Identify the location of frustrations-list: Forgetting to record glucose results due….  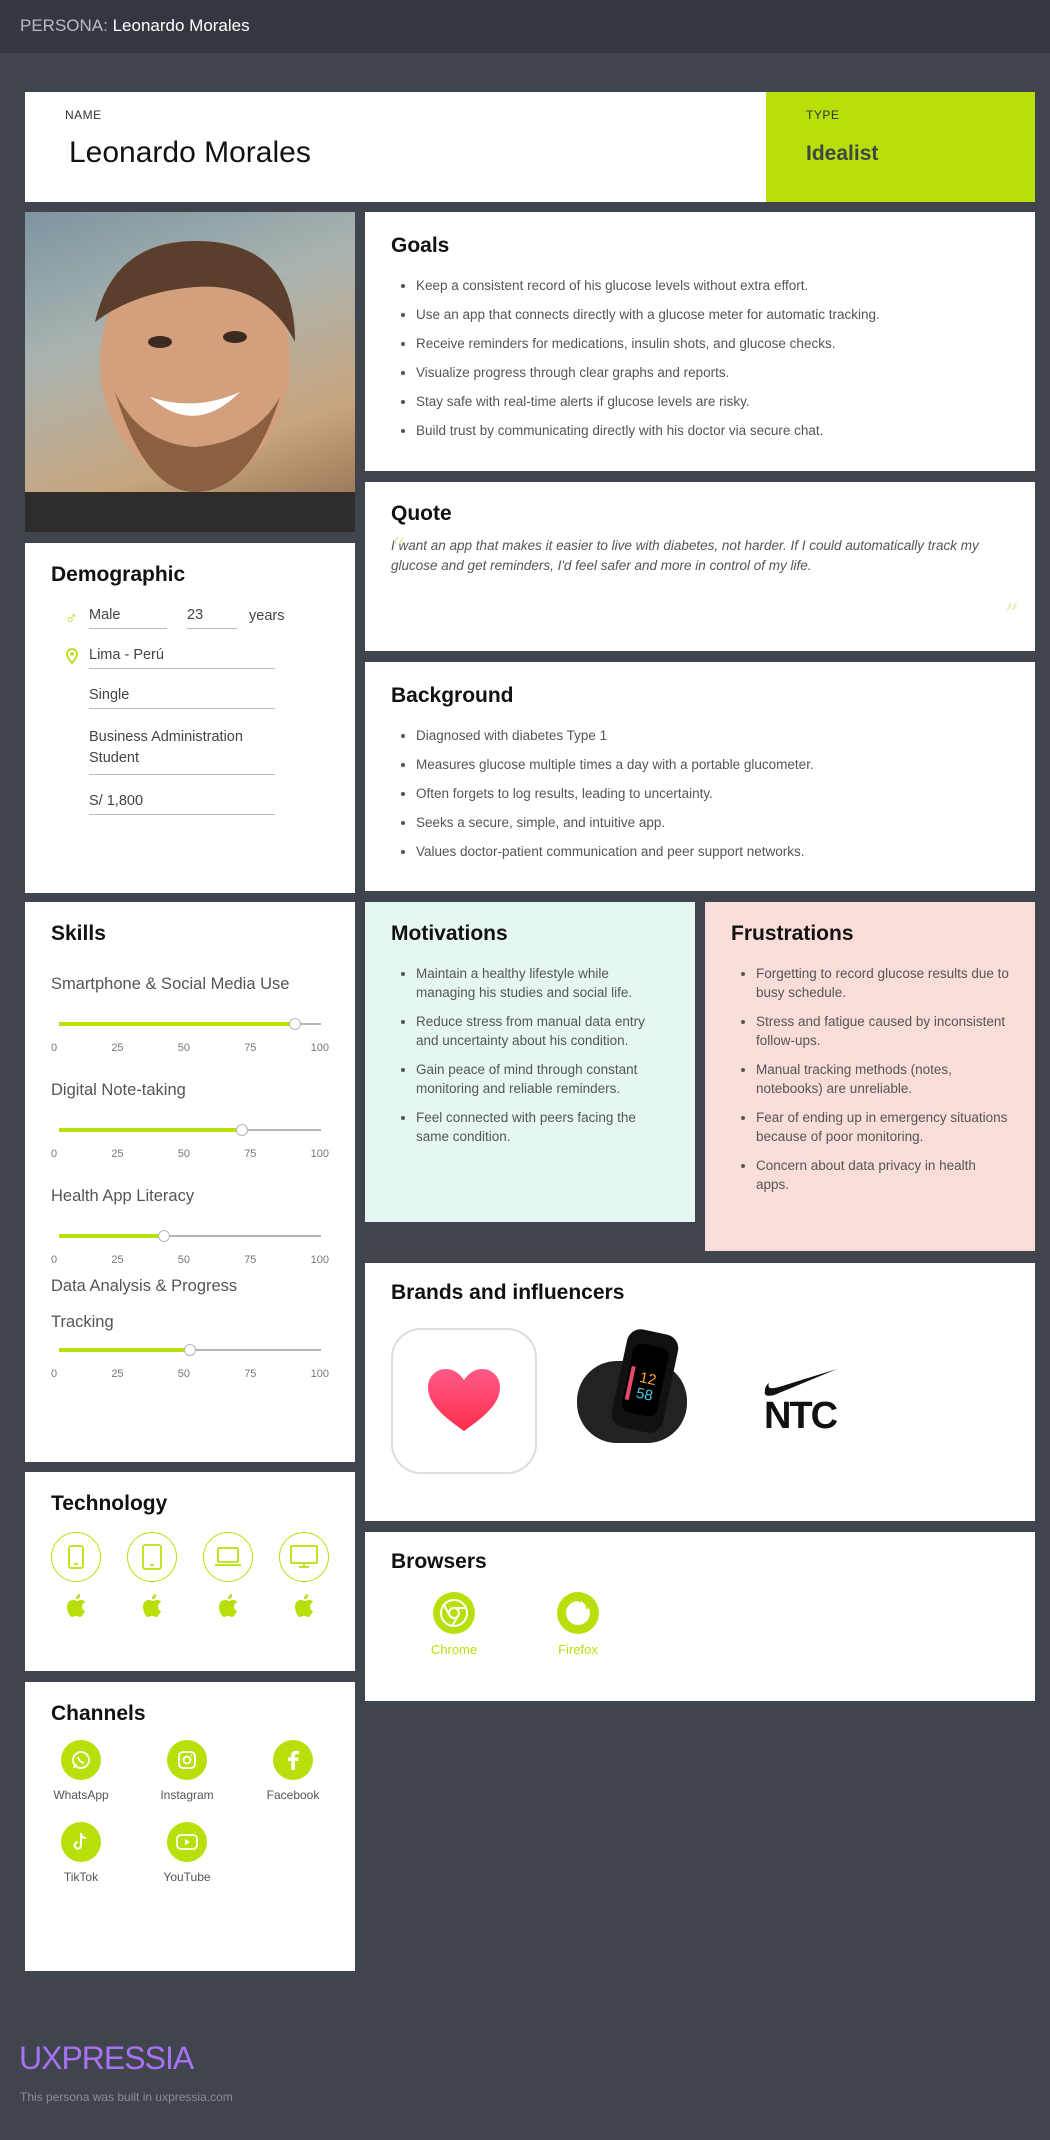
(870, 1079).